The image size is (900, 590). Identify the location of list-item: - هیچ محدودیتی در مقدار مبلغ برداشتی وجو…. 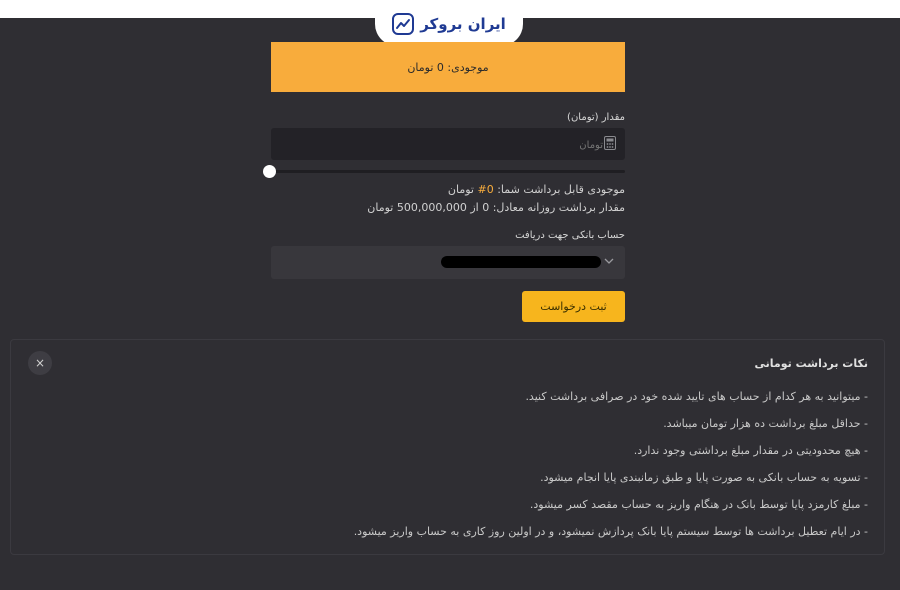
(750, 450).